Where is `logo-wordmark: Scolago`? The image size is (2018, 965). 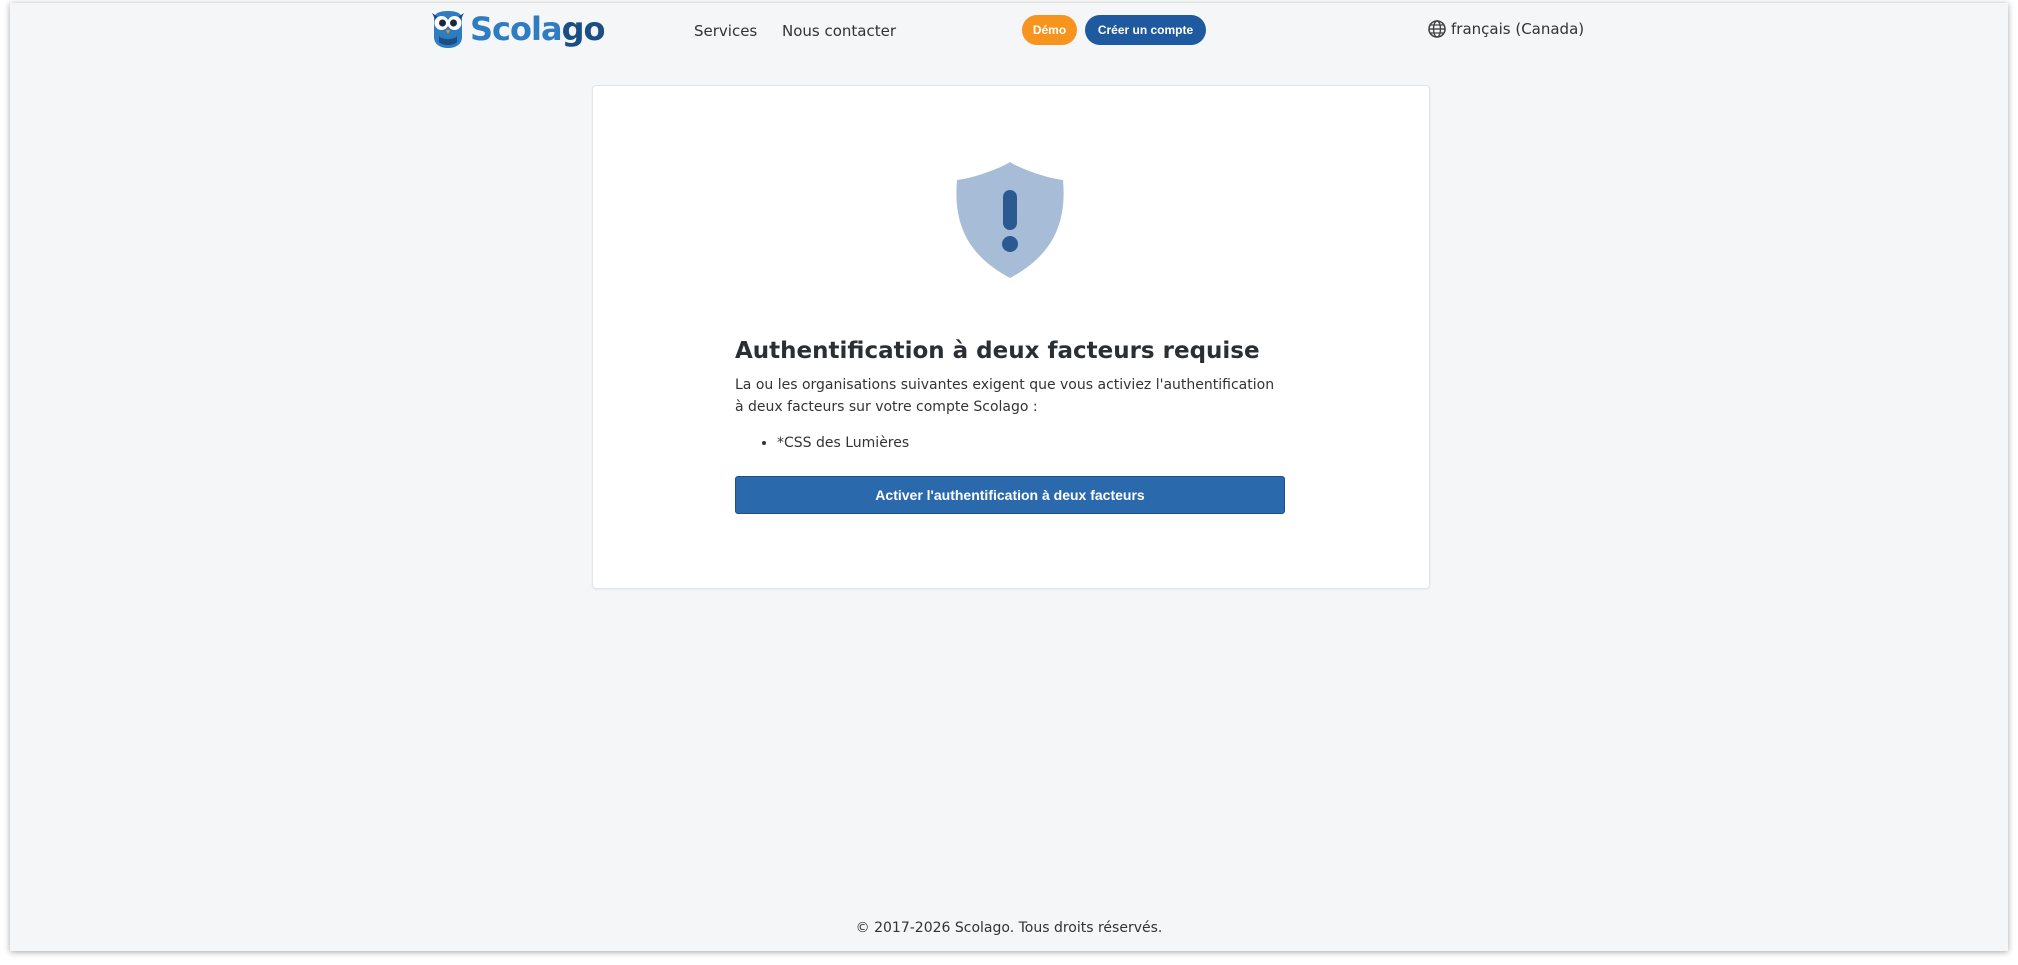
logo-wordmark: Scolago is located at coordinates (538, 29).